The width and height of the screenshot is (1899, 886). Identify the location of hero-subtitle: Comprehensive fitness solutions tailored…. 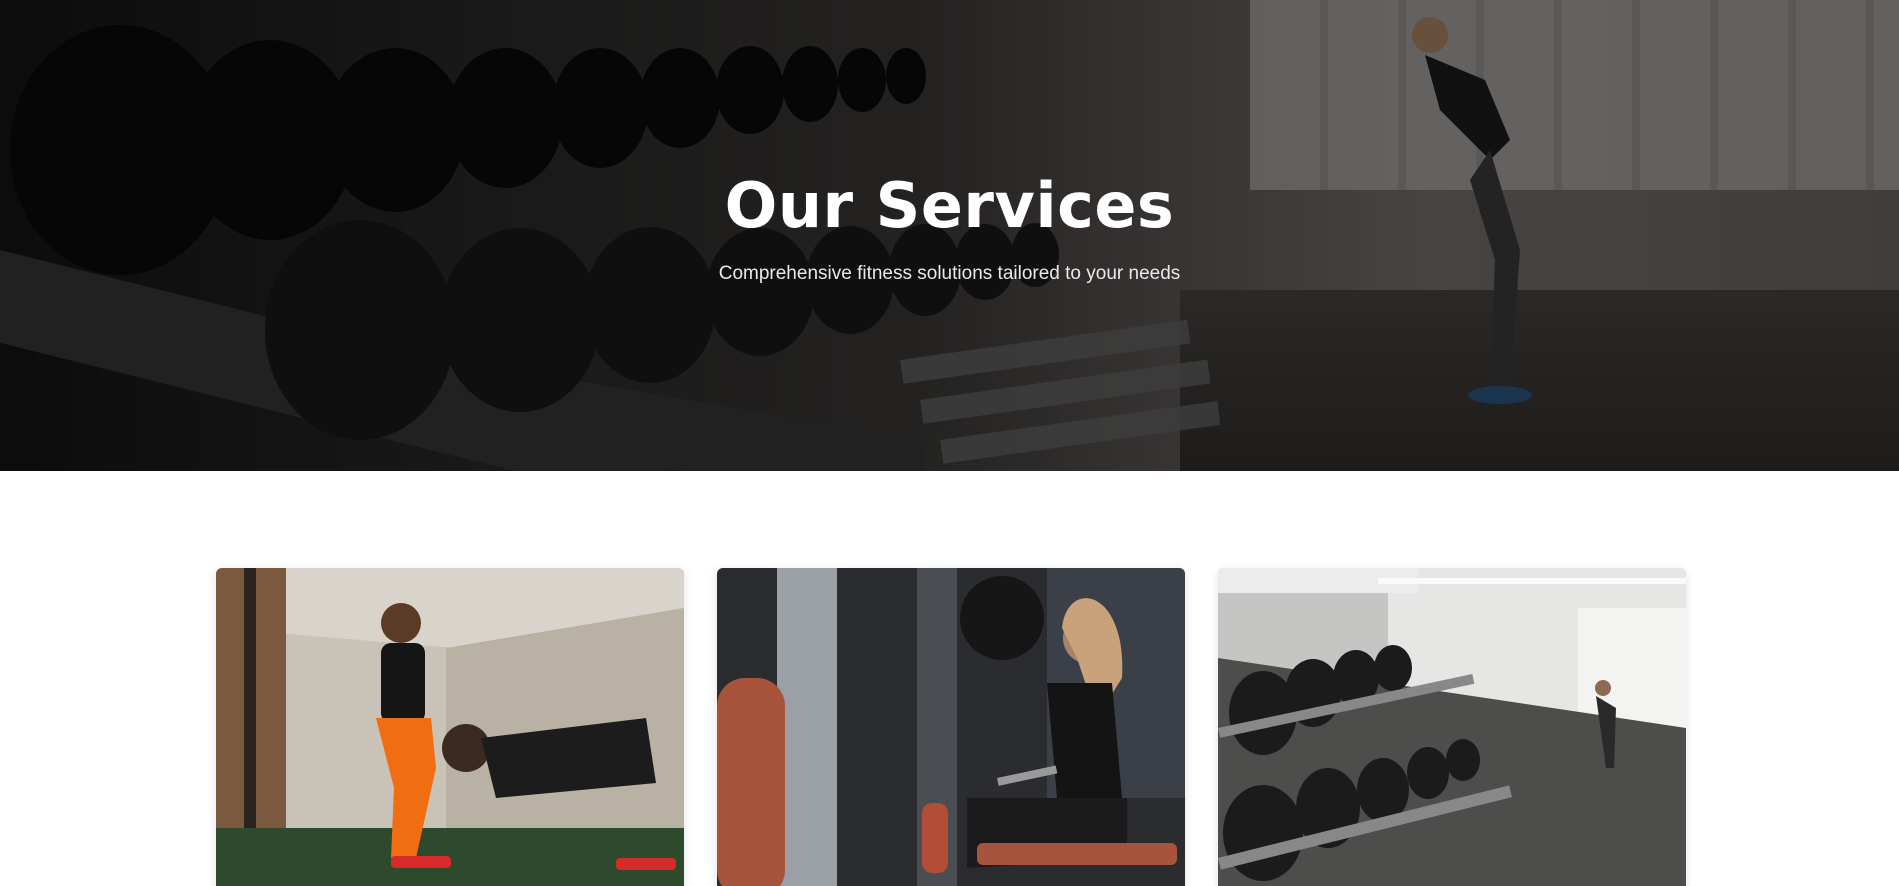
(949, 273).